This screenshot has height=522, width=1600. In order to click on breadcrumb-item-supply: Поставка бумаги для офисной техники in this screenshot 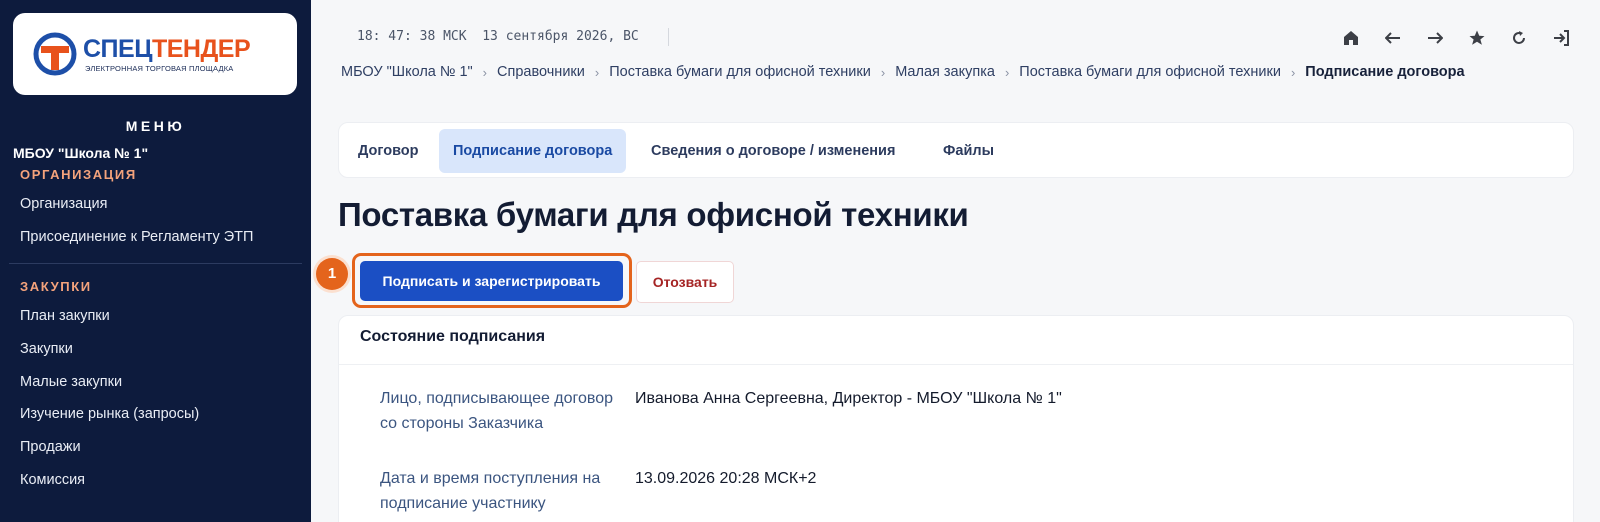, I will do `click(740, 72)`.